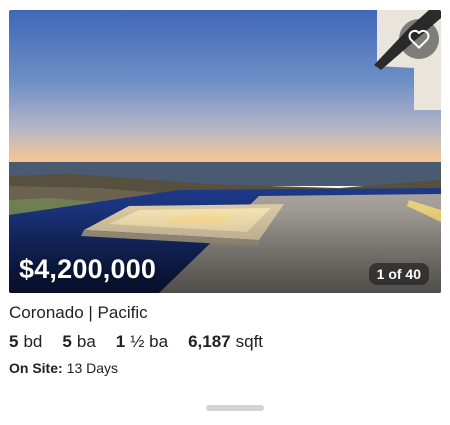 This screenshot has width=450, height=425. Describe the element at coordinates (79, 341) in the screenshot. I see `baths-fact: 5 ba` at that location.